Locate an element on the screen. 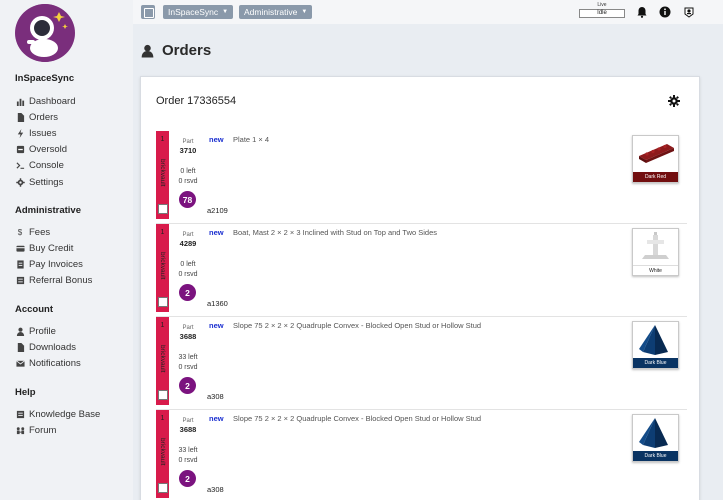 This screenshot has height=500, width=723. role-dropdown: Administrative ▼ is located at coordinates (276, 12).